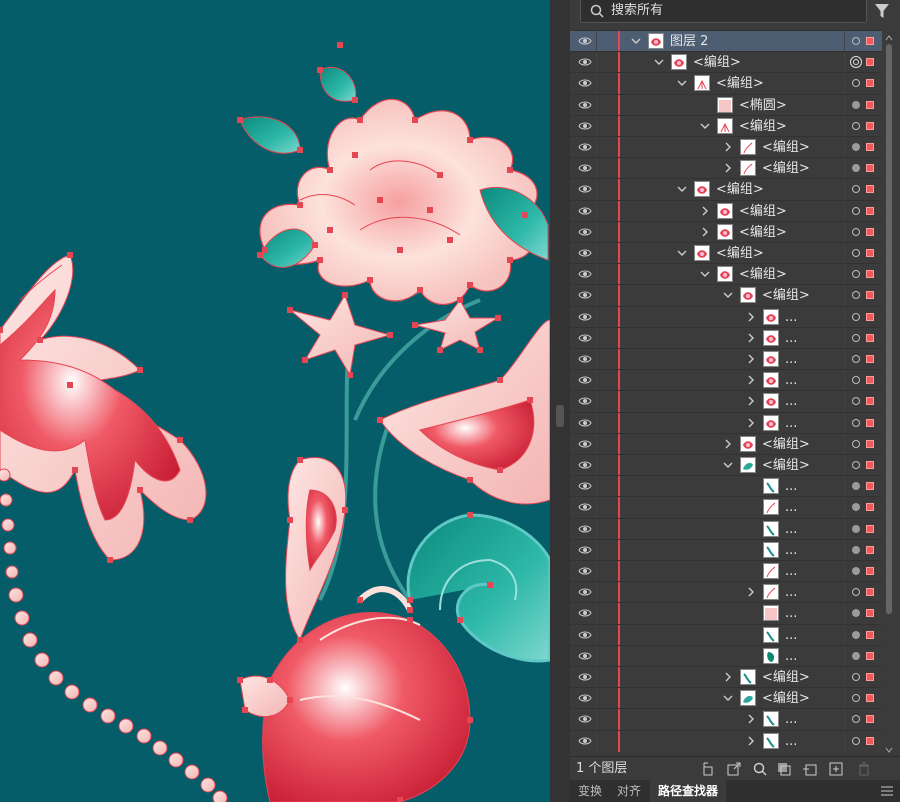 The image size is (900, 802). Describe the element at coordinates (882, 11) in the screenshot. I see `filter-icon` at that location.